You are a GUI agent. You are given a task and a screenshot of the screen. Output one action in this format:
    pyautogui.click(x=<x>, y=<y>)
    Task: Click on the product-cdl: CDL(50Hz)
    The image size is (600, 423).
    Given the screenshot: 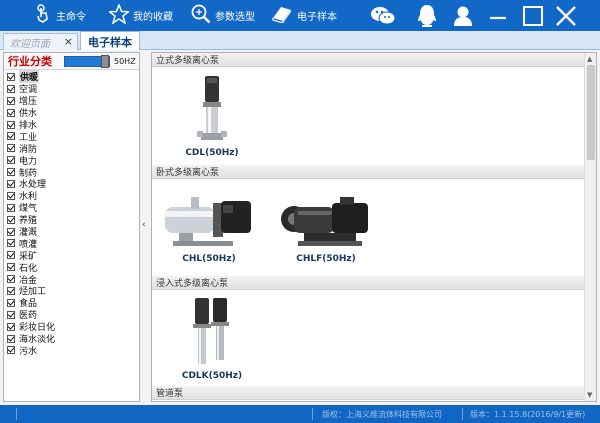 What is the action you would take?
    pyautogui.click(x=212, y=116)
    